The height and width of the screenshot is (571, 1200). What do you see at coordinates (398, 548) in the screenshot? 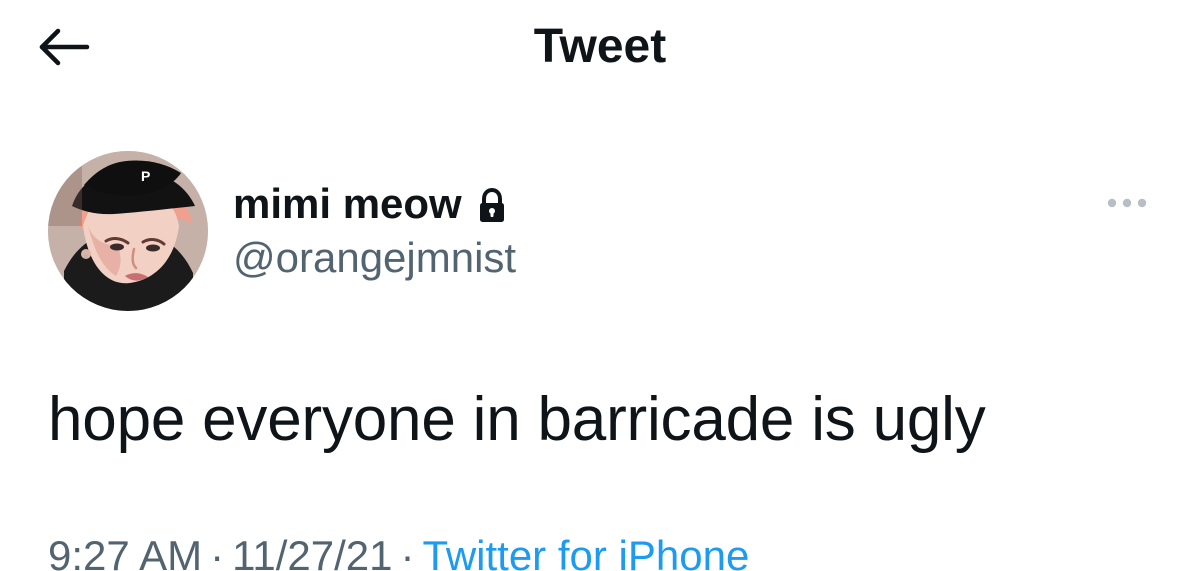
I see `tweet-meta: 9:27 AM · 11/27/21 · Twitter for iPhone` at bounding box center [398, 548].